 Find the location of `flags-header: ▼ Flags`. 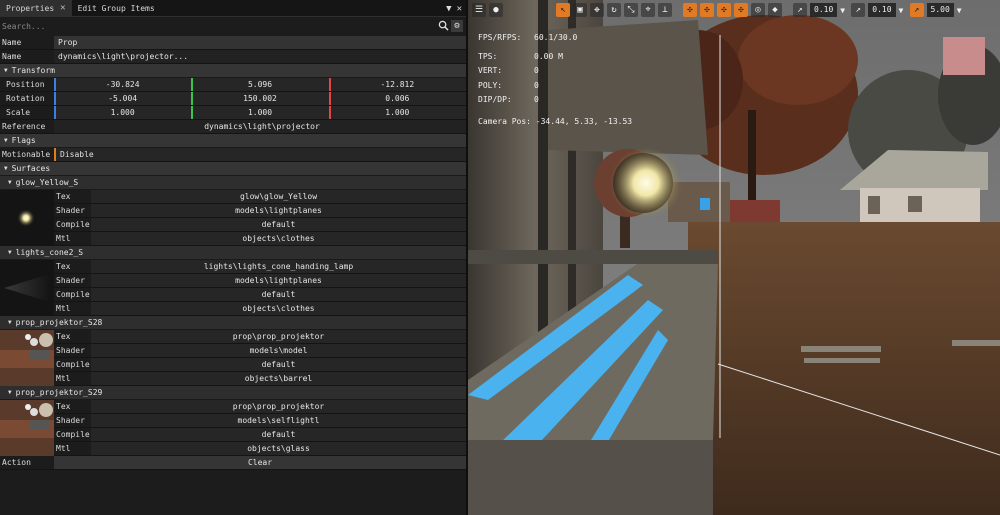

flags-header: ▼ Flags is located at coordinates (233, 141).